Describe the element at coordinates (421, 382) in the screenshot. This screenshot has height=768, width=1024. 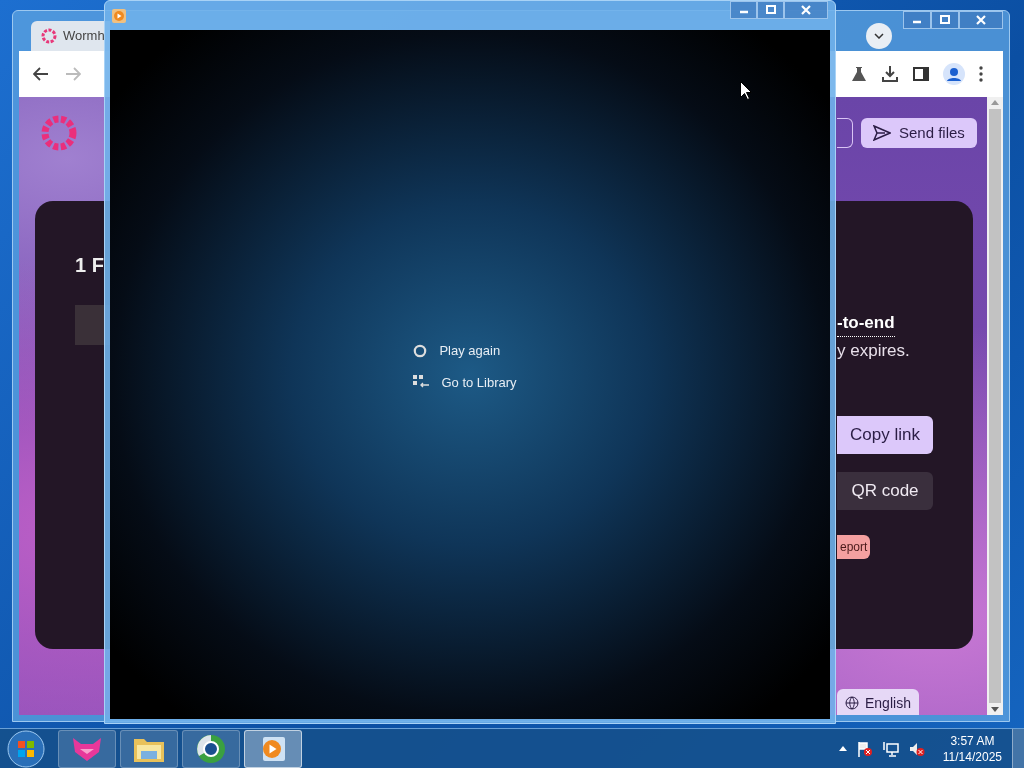
I see `library-icon` at that location.